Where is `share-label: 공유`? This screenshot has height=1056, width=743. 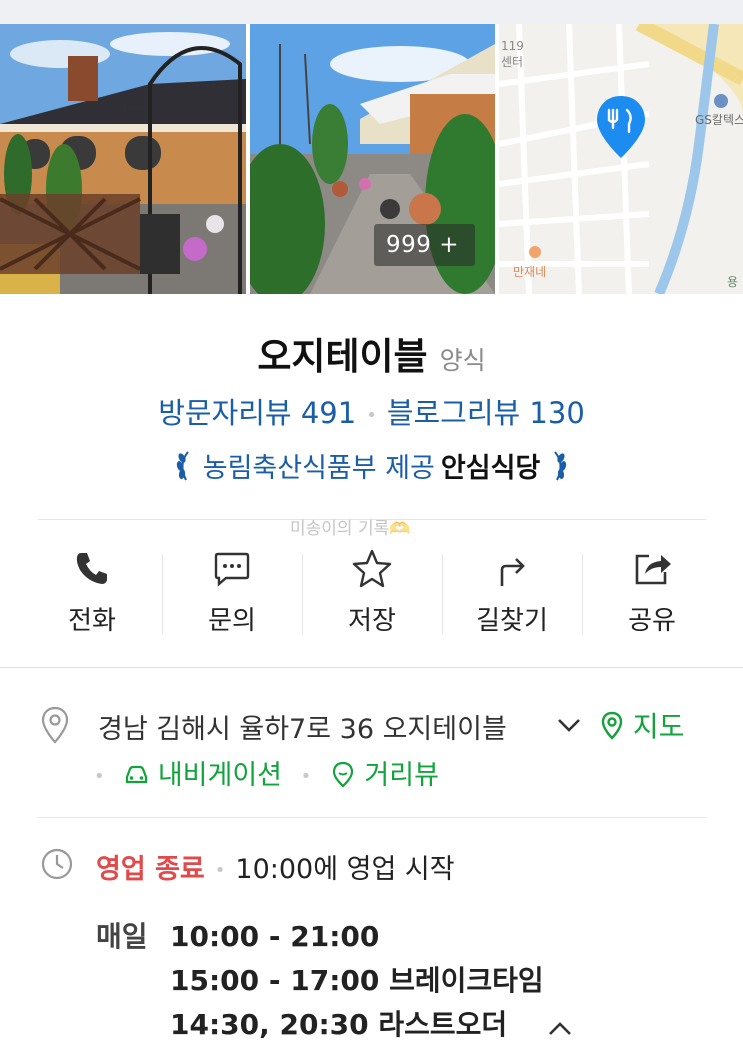
share-label: 공유 is located at coordinates (652, 621).